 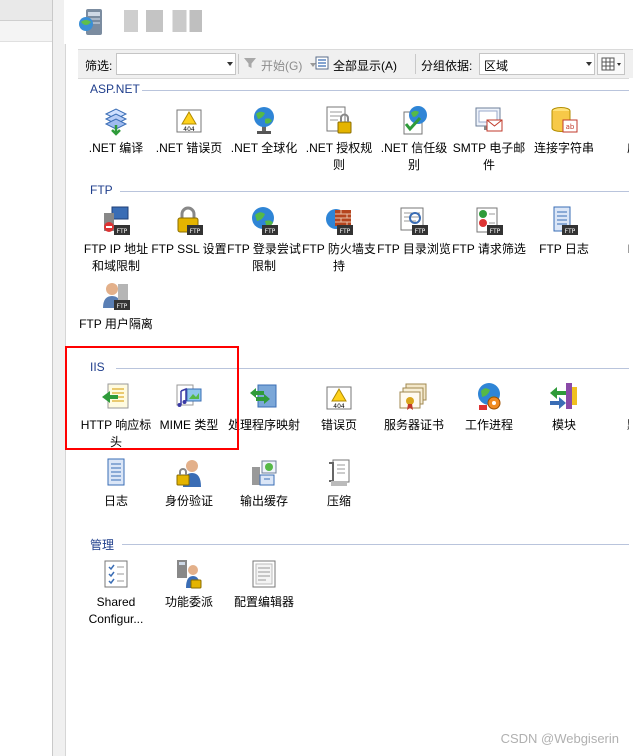 What do you see at coordinates (99, 66) in the screenshot?
I see `filter-label: 筛选:` at bounding box center [99, 66].